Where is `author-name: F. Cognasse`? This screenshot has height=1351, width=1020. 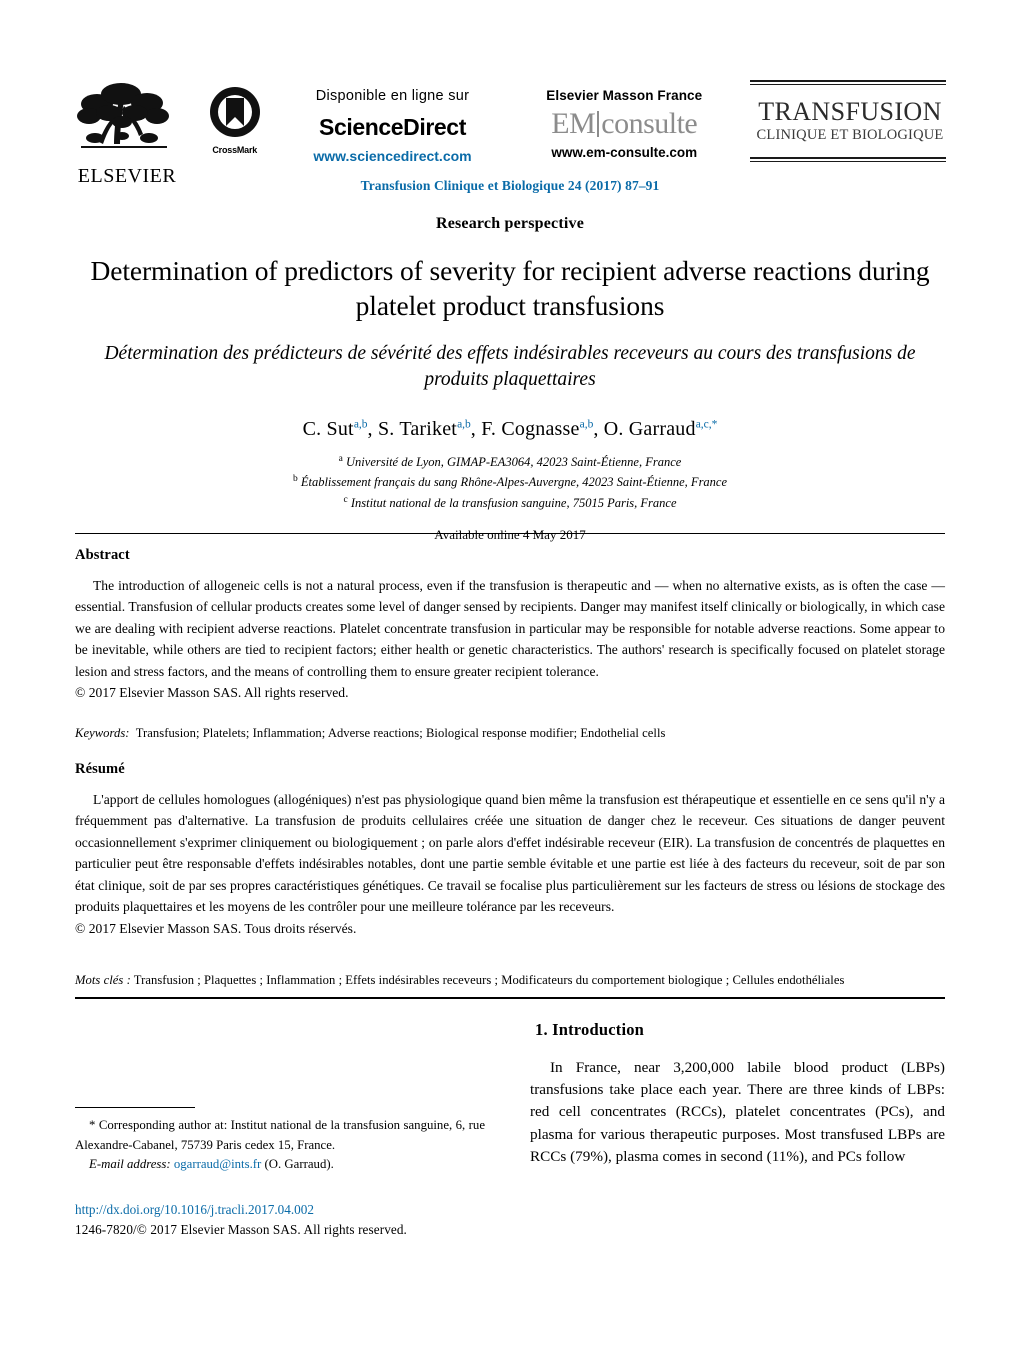
author-name: F. Cognasse is located at coordinates (530, 429).